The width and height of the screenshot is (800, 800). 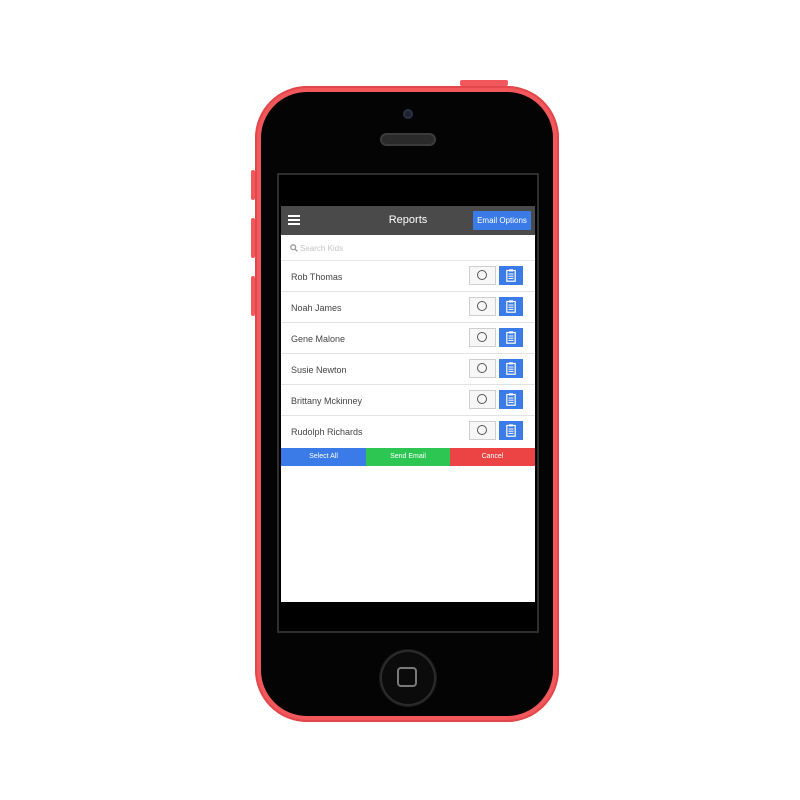 What do you see at coordinates (408, 114) in the screenshot?
I see `front-camera` at bounding box center [408, 114].